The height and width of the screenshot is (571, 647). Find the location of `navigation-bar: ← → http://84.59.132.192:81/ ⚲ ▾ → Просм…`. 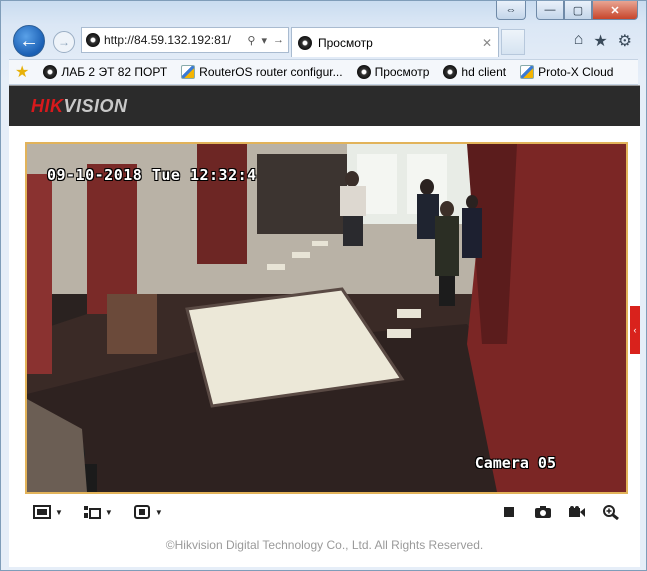

navigation-bar: ← → http://84.59.132.192:81/ ⚲ ▾ → Просм… is located at coordinates (323, 40).